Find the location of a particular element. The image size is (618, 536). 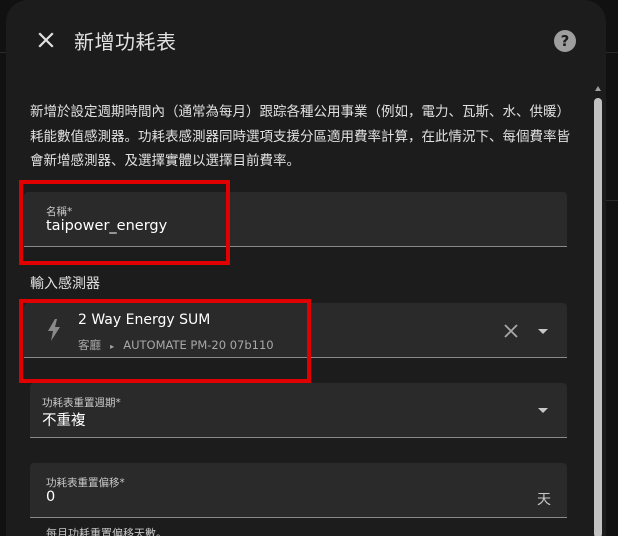

scroll-up-icon is located at coordinates (598, 88).